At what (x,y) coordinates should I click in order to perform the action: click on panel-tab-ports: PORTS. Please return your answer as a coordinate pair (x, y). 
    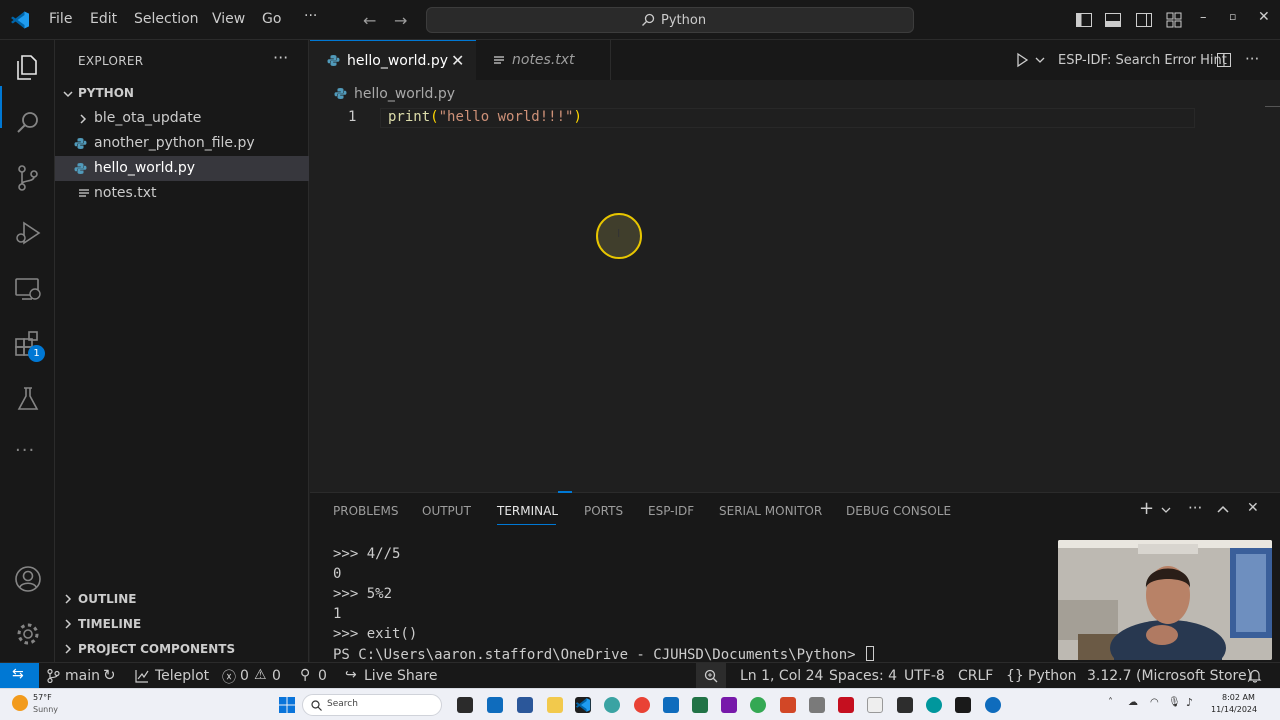
    Looking at the image, I should click on (603, 511).